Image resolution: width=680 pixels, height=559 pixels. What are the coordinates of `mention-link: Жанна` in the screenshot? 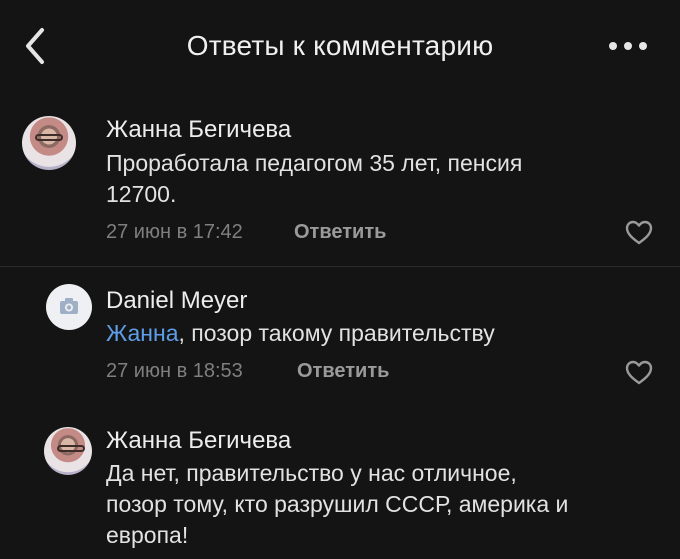 It's located at (142, 333).